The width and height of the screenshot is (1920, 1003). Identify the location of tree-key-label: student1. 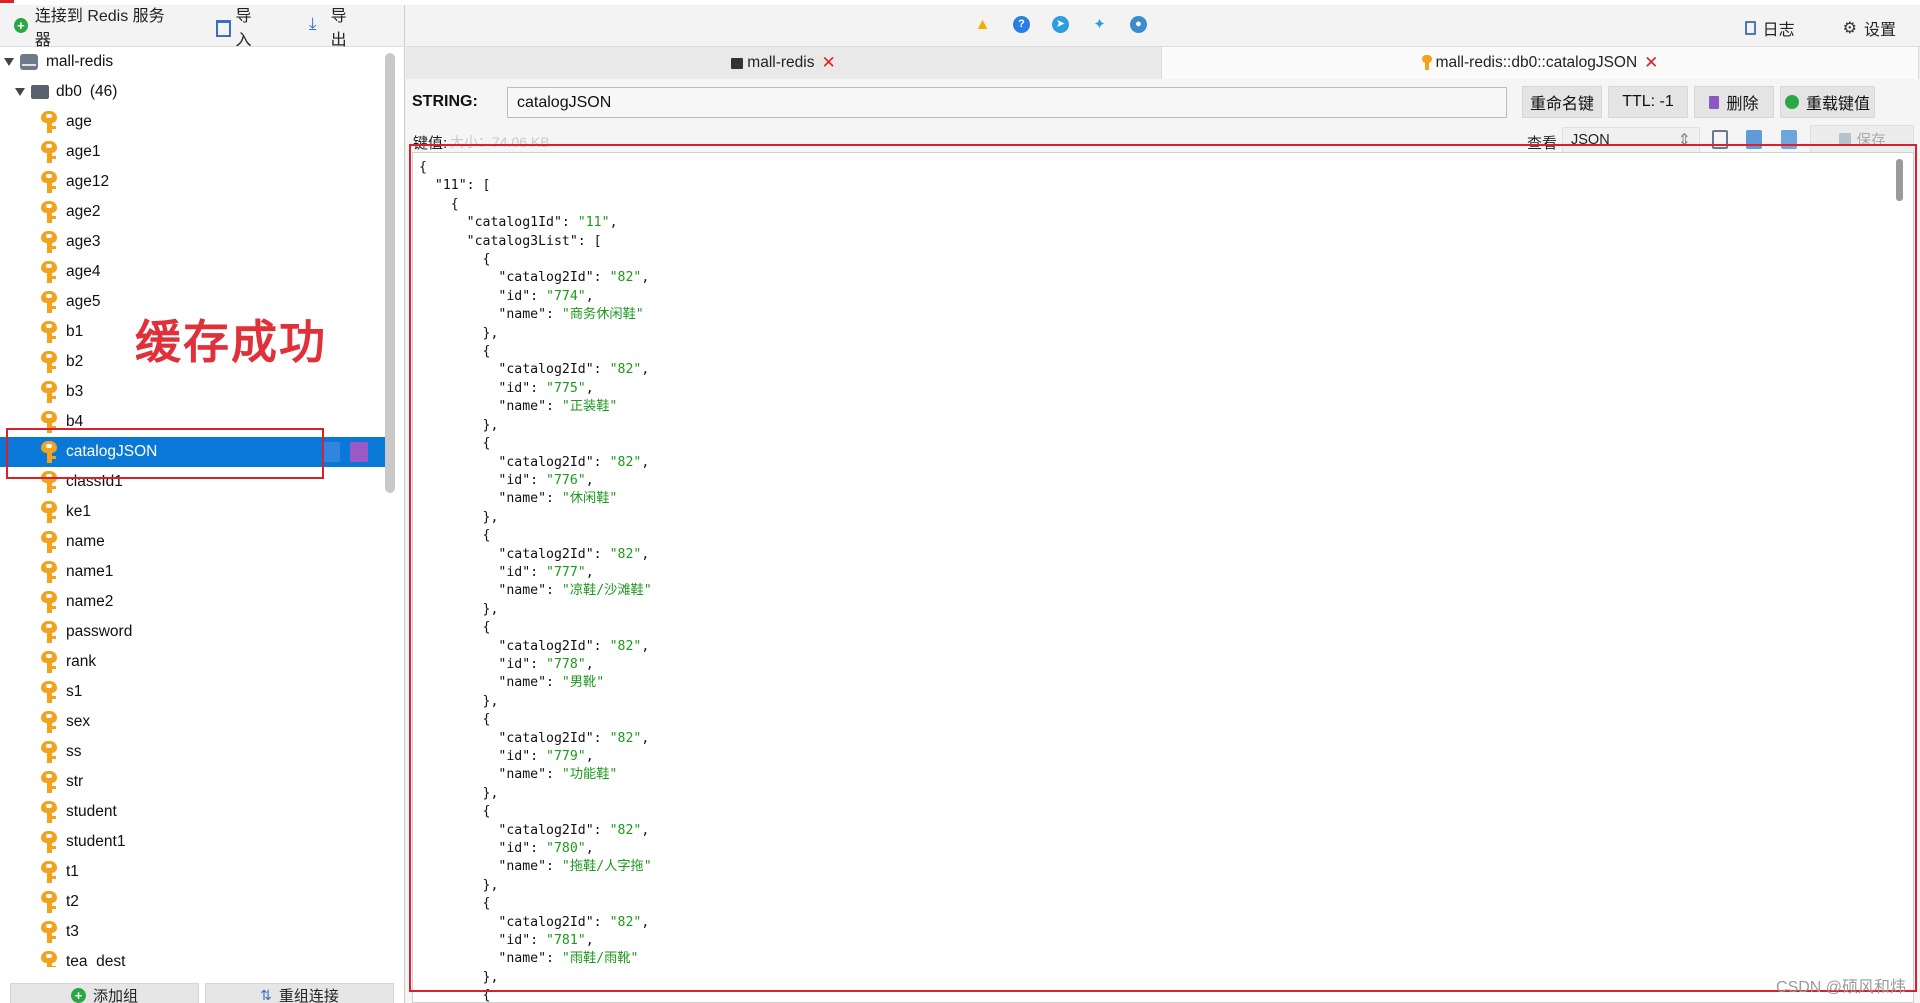
(96, 841).